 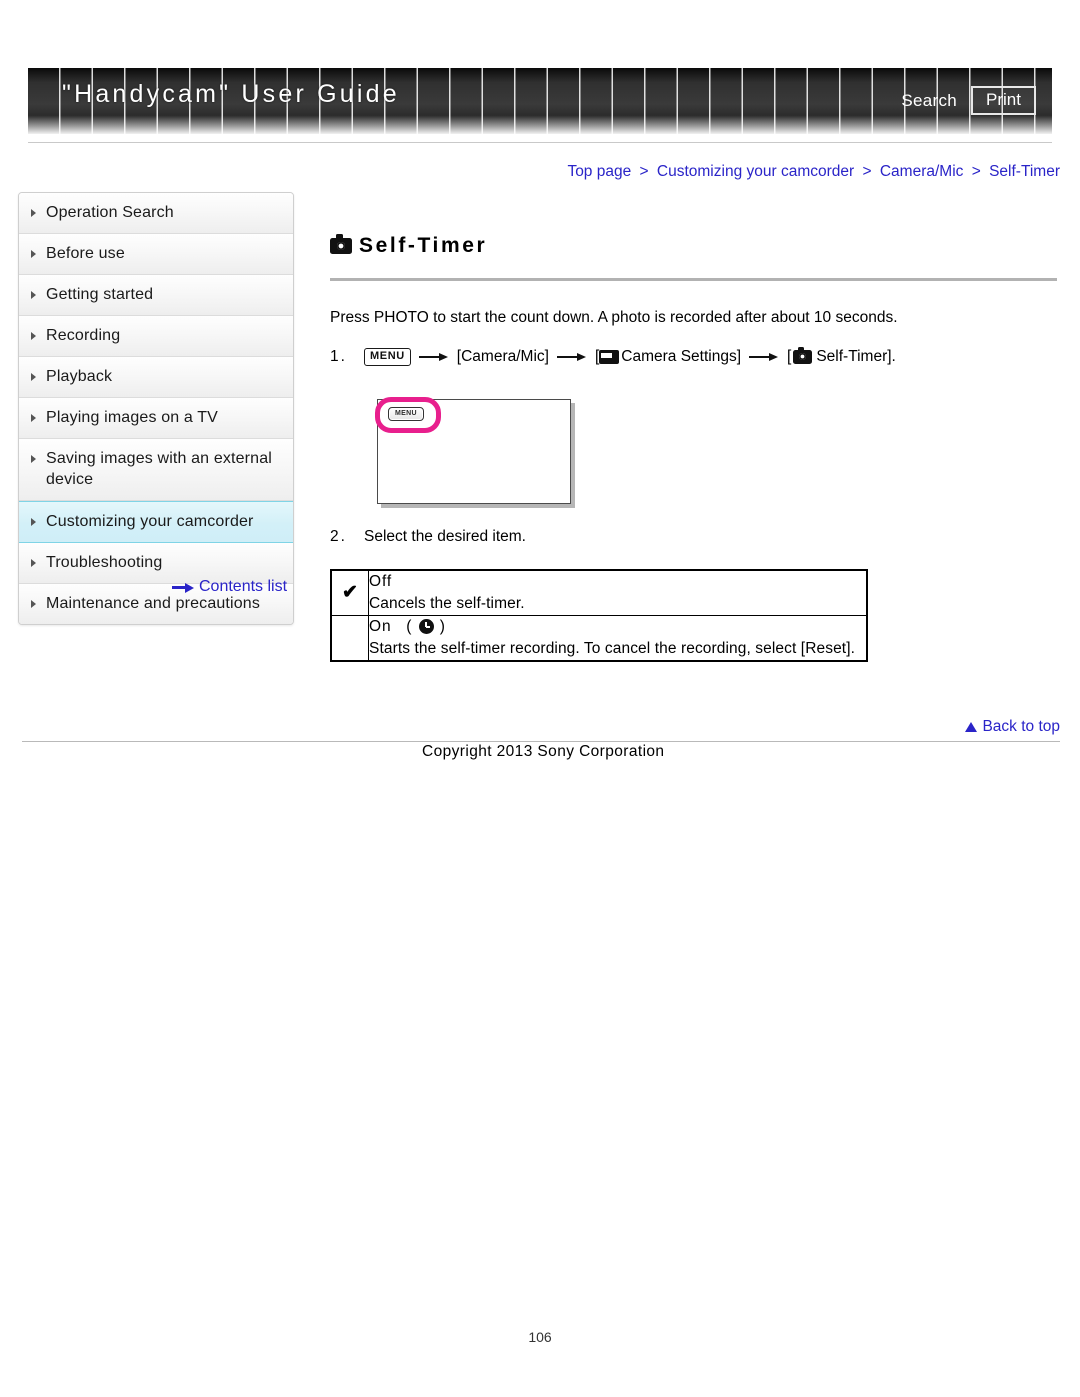 What do you see at coordinates (349, 638) in the screenshot?
I see `checkmark-cell` at bounding box center [349, 638].